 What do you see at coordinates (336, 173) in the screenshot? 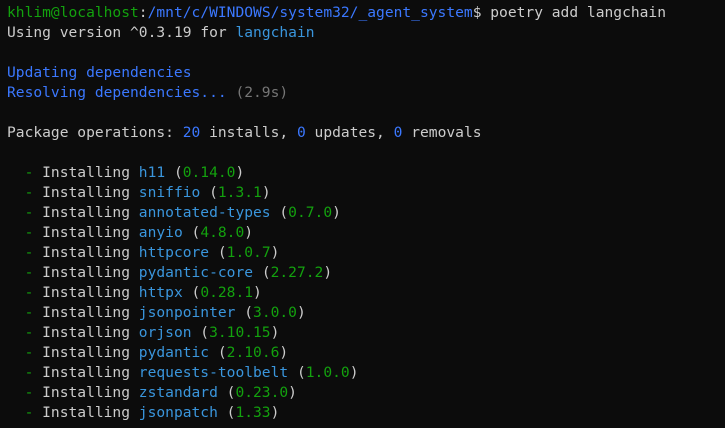
I see `install-line: - Installing h11 (0.14.0)` at bounding box center [336, 173].